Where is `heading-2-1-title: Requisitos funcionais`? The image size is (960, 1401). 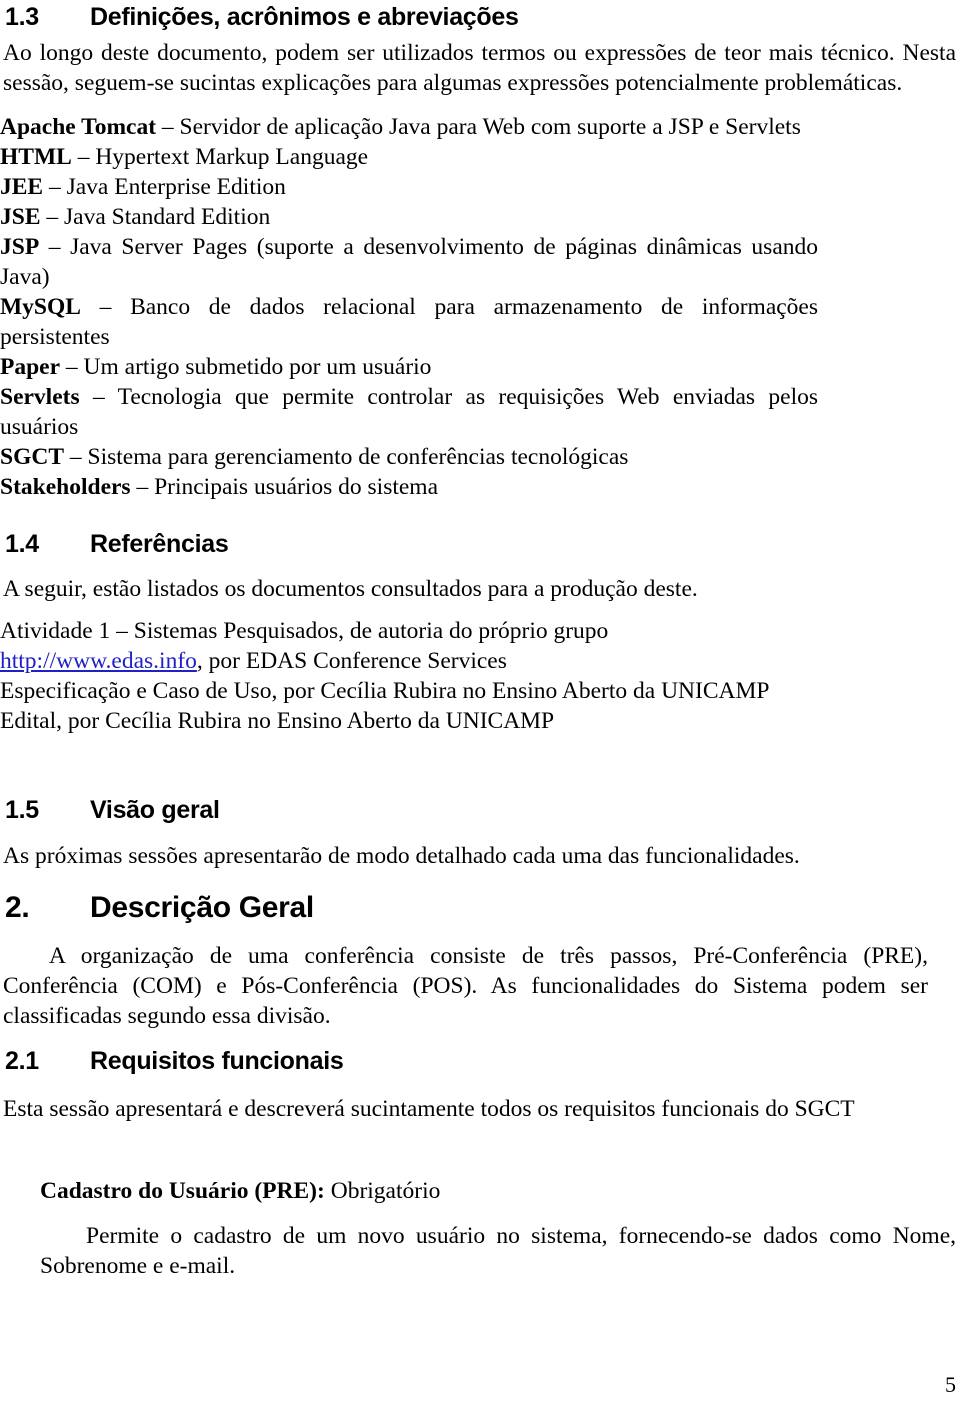
heading-2-1-title: Requisitos funcionais is located at coordinates (217, 1061).